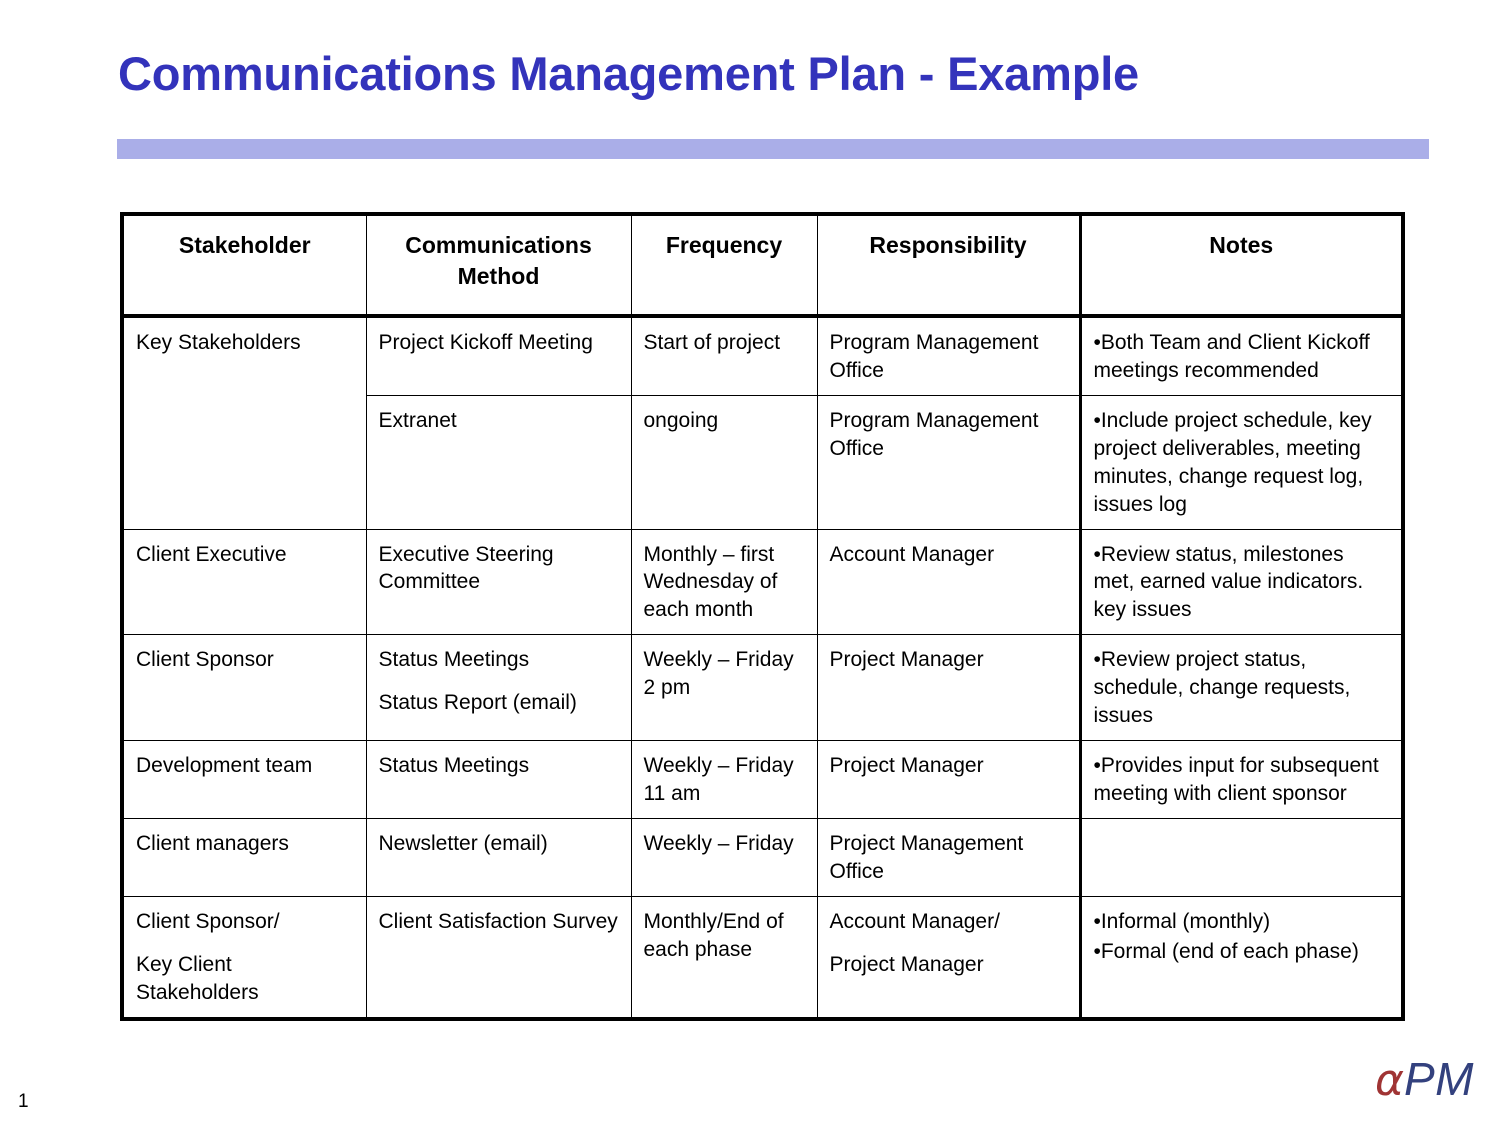  I want to click on brand-pm-text: PM, so click(1439, 1079).